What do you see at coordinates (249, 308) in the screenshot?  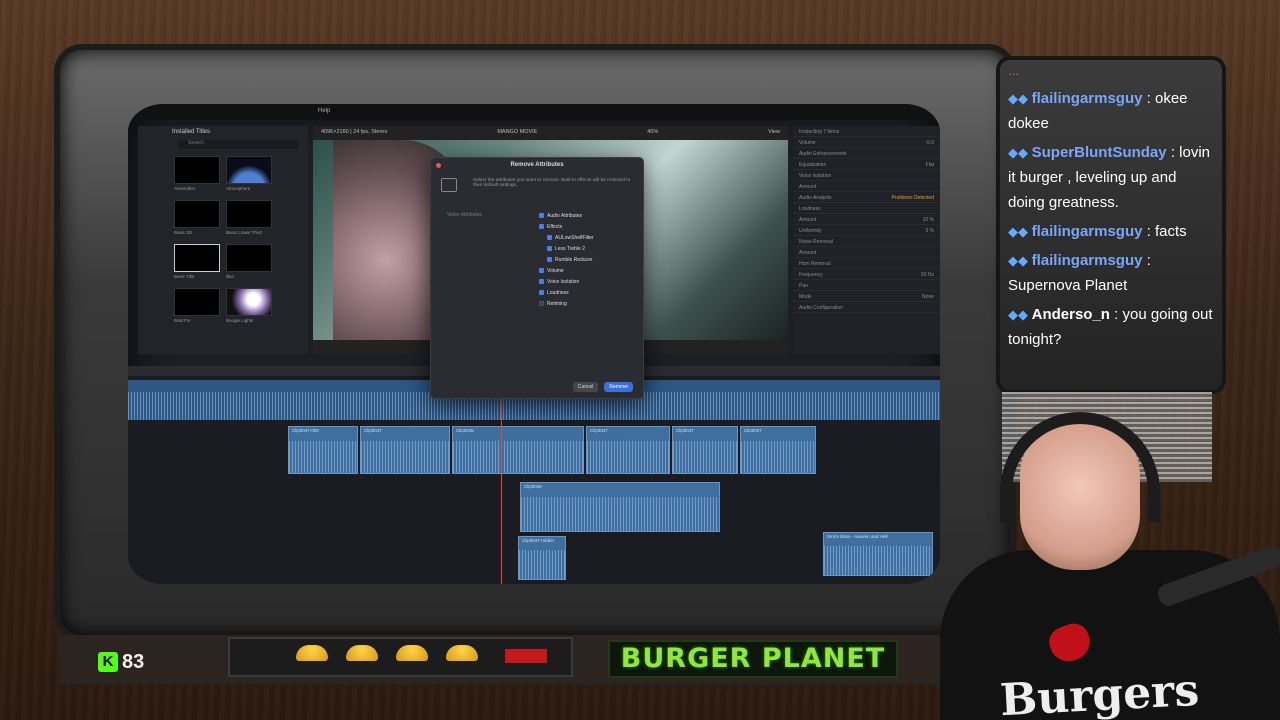 I see `title-thumbnail: Boogie Lights` at bounding box center [249, 308].